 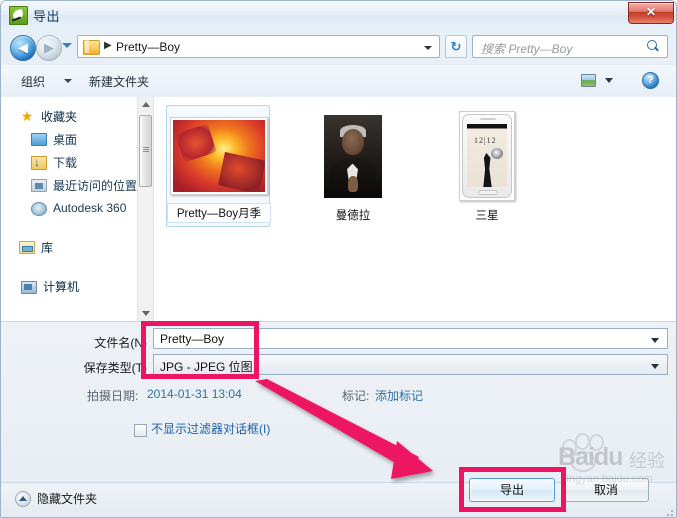 I want to click on file-type-value: JPG - JPEG 位图, so click(x=206, y=367).